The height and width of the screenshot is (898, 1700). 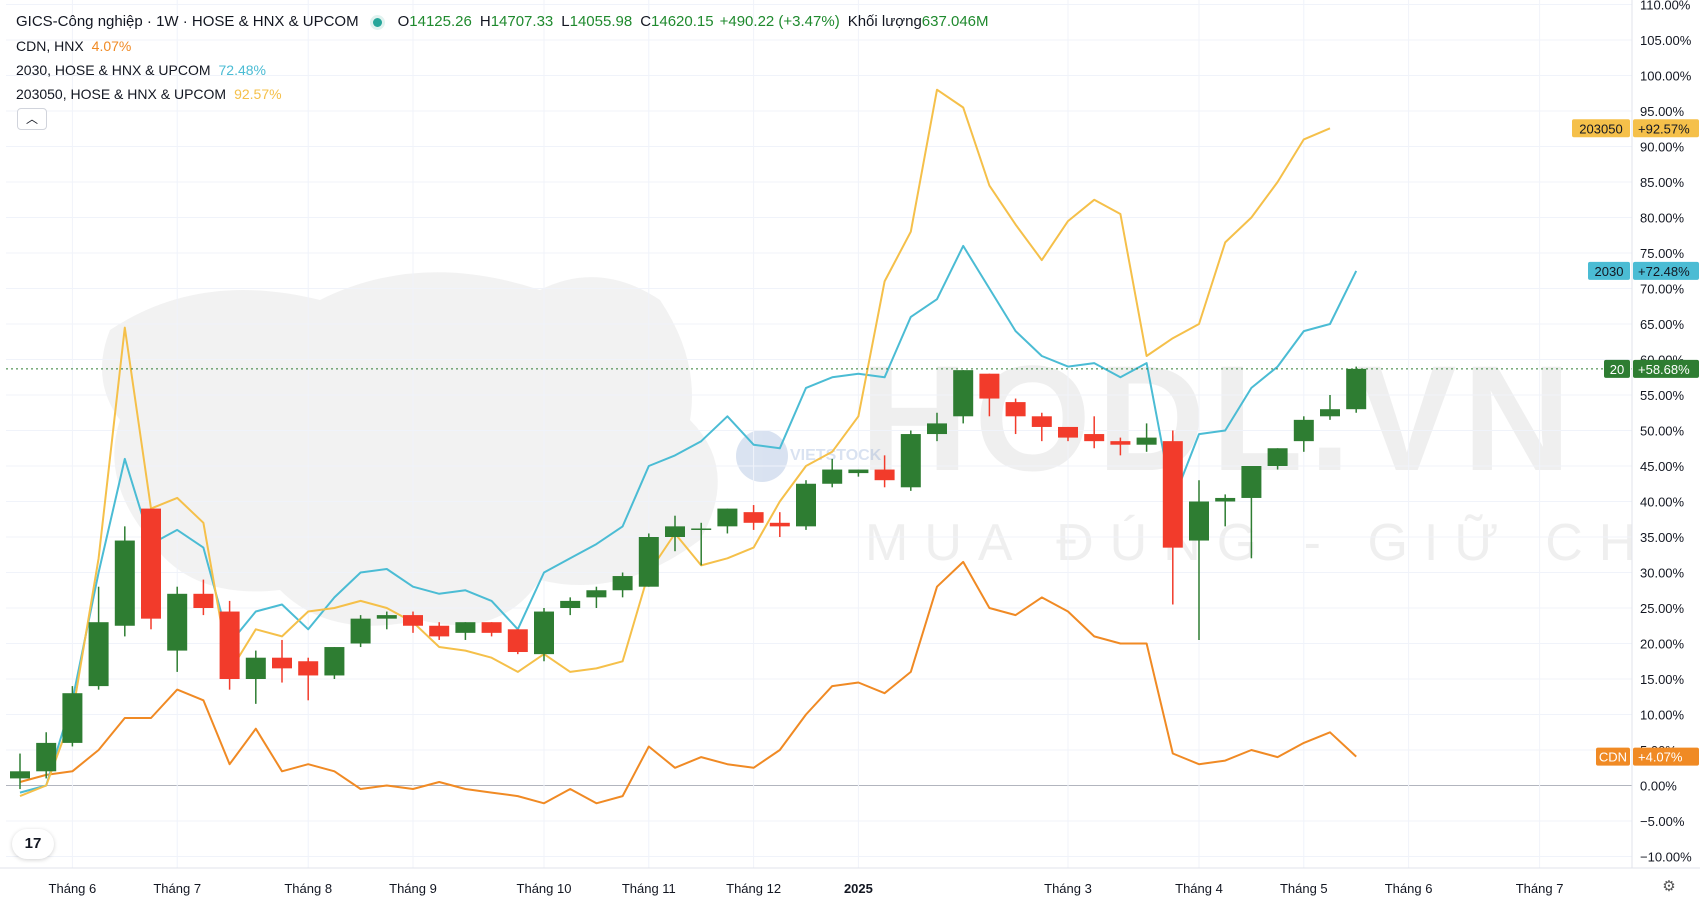 I want to click on y-tick-label: 45.00%, so click(x=1662, y=466).